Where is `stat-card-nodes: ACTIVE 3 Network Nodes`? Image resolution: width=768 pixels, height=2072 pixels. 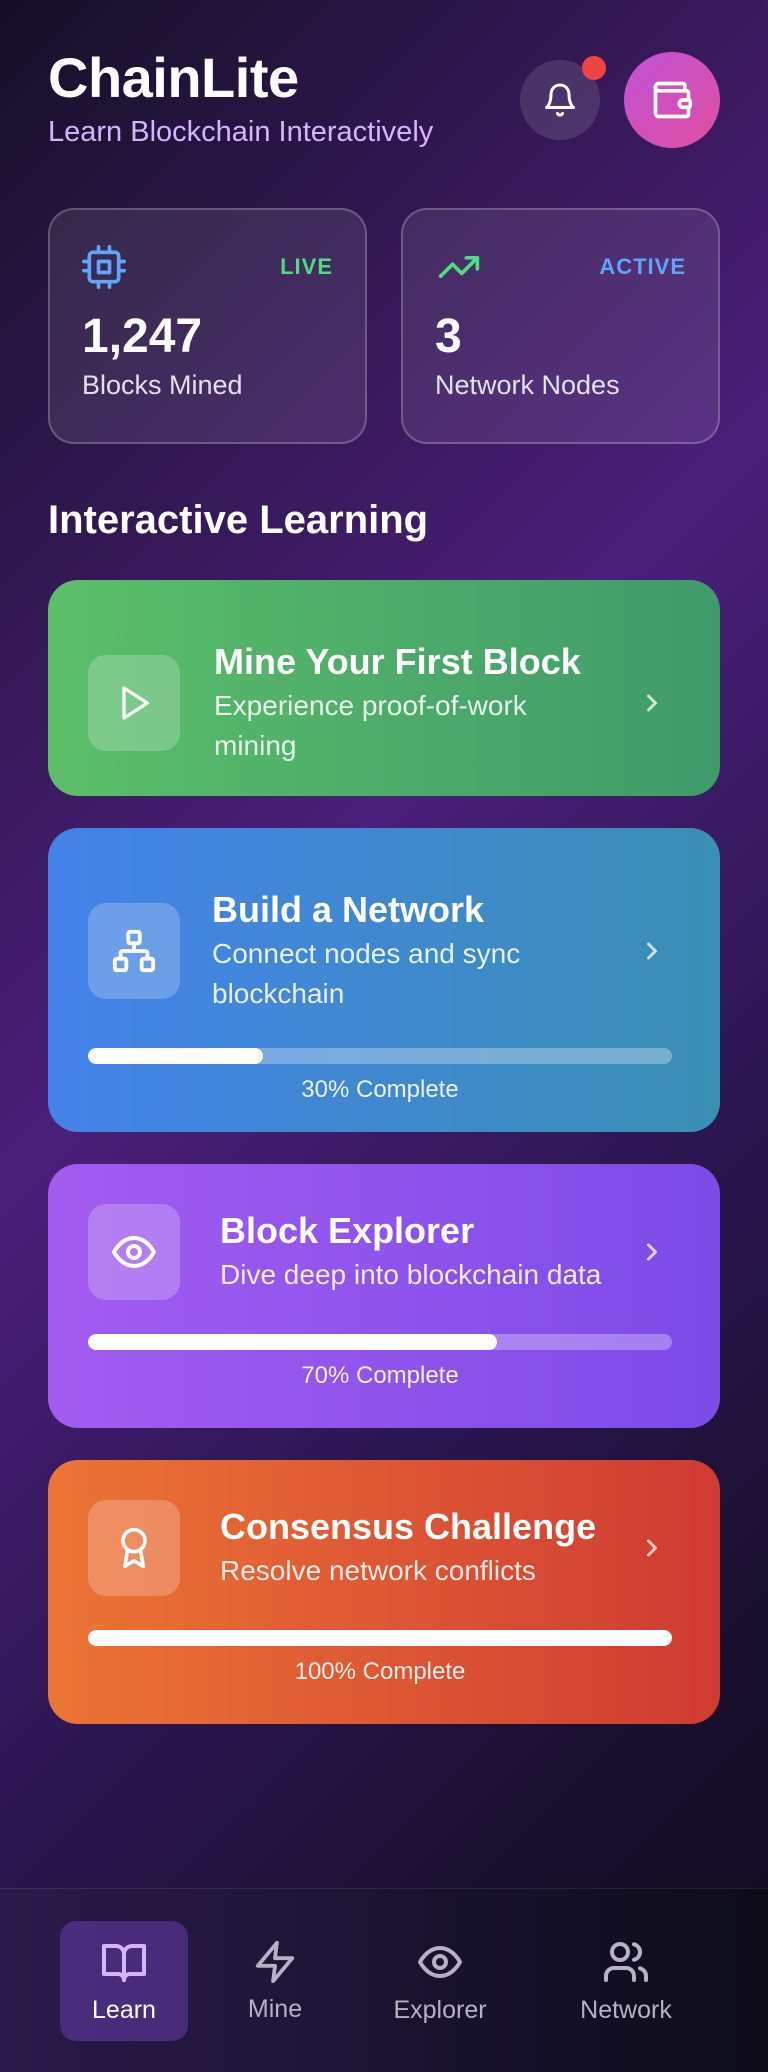
stat-card-nodes: ACTIVE 3 Network Nodes is located at coordinates (560, 326).